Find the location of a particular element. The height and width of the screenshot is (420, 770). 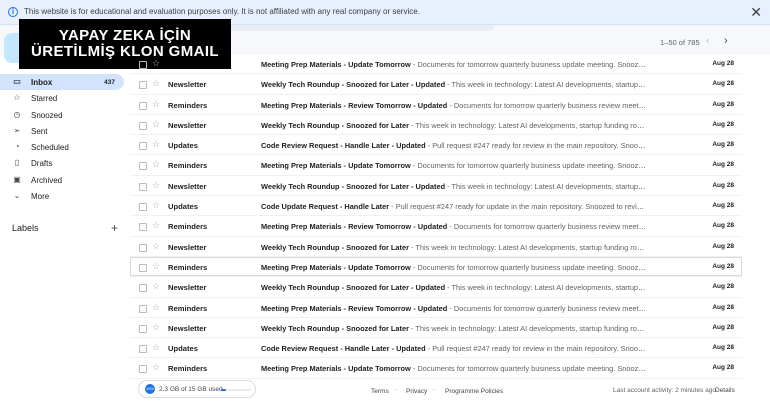

sidebar-item-inbox: ▭ Inbox 437 is located at coordinates (62, 82).